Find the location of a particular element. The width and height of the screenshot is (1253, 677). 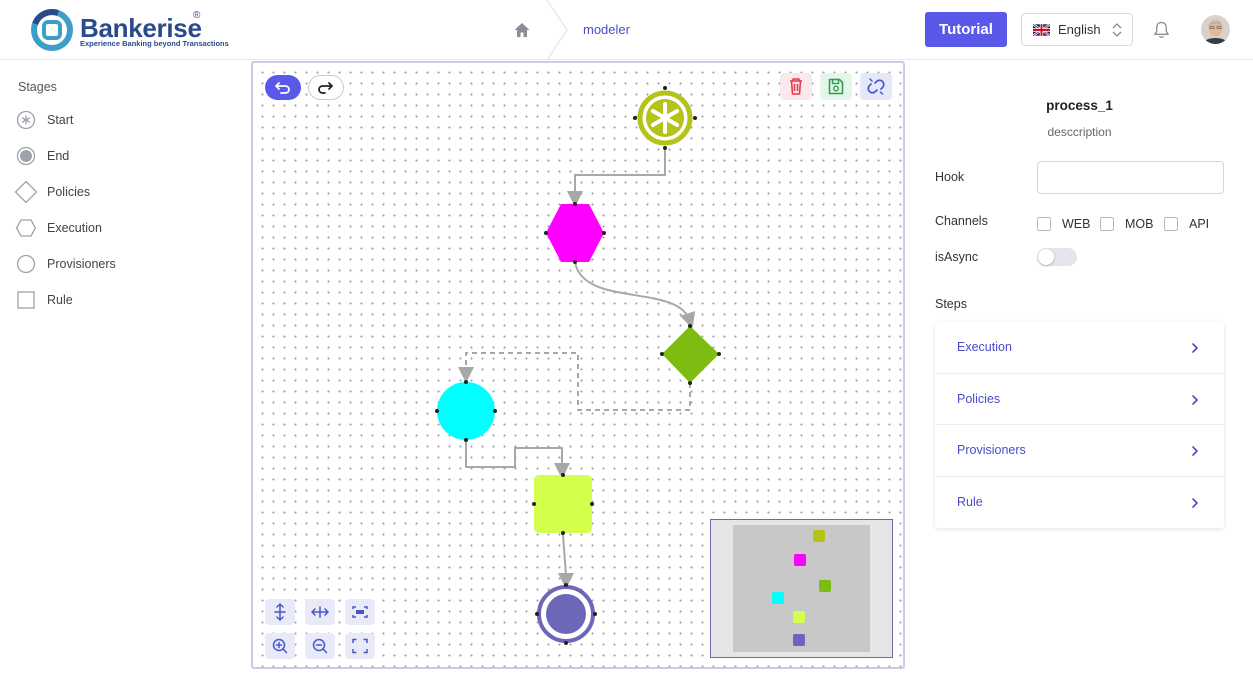

trash-icon is located at coordinates (796, 86).